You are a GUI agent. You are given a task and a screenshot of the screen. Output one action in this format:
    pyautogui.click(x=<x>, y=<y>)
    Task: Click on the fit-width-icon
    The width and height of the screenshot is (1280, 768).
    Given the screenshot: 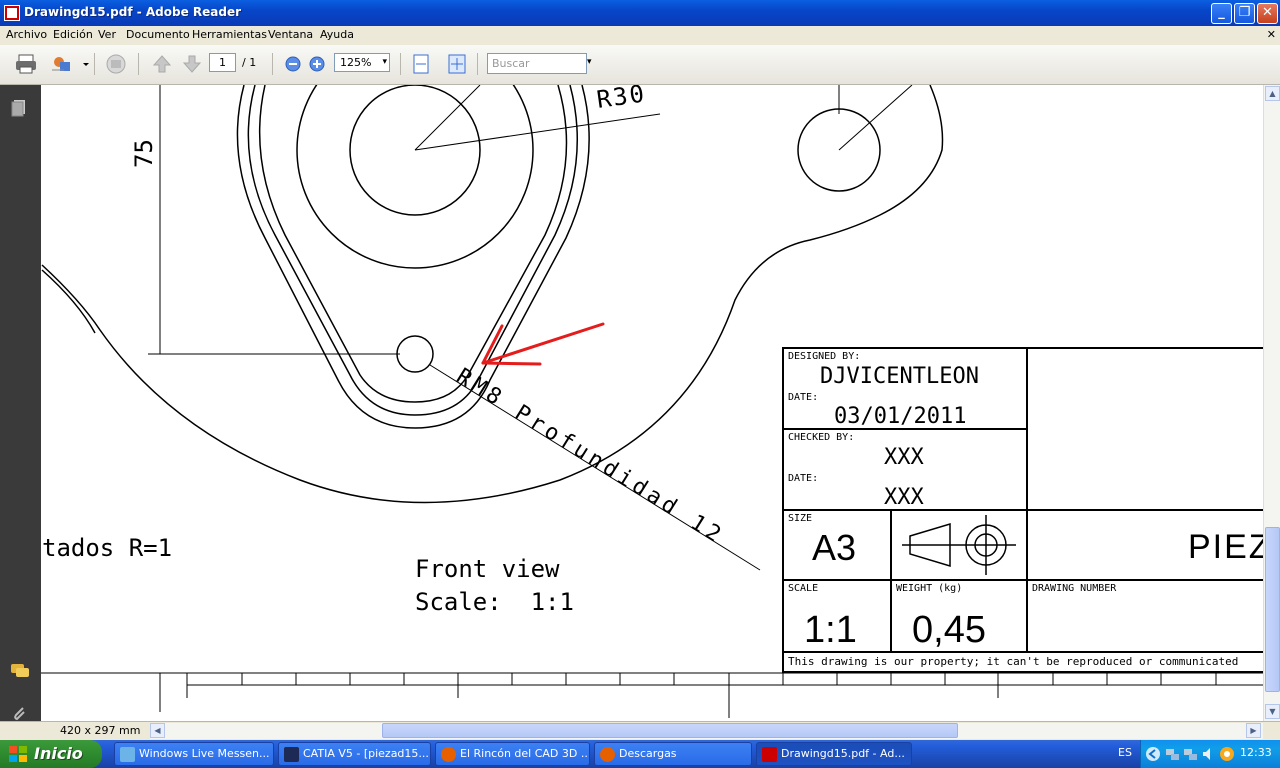 What is the action you would take?
    pyautogui.click(x=421, y=64)
    